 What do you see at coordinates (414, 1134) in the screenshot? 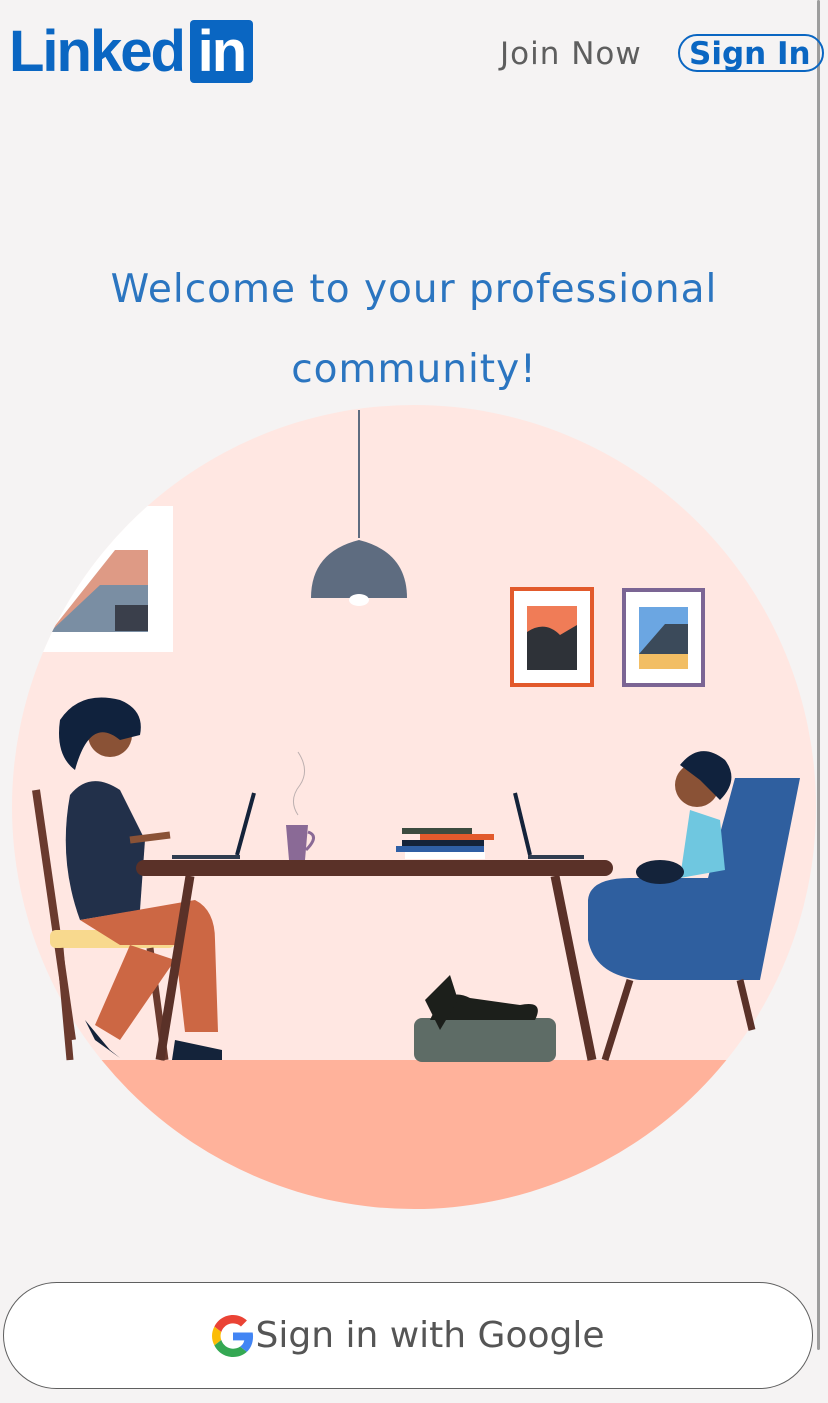
I see `floor` at bounding box center [414, 1134].